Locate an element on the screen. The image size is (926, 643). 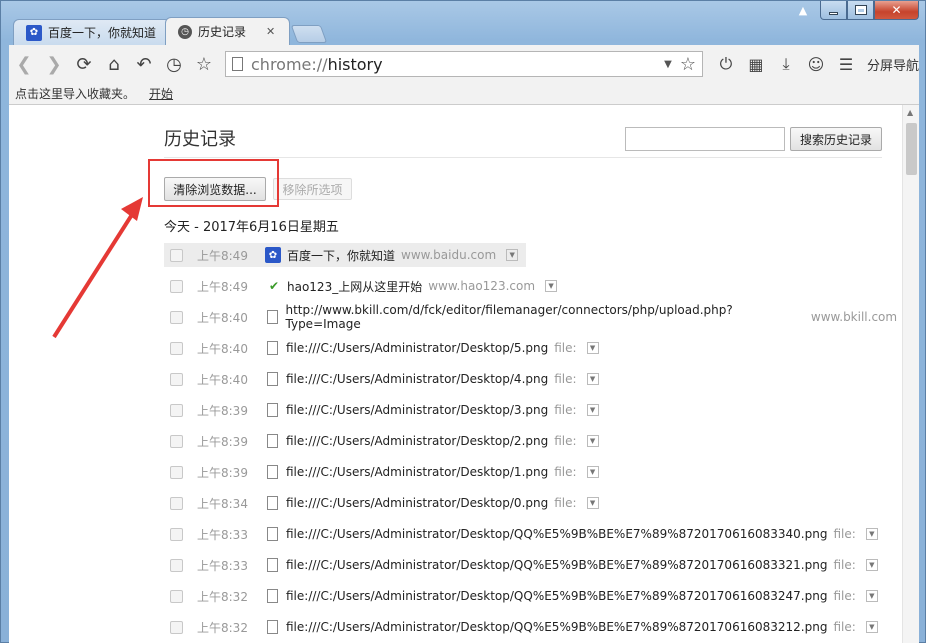
visit-time: 上午8:33 is located at coordinates (222, 534).